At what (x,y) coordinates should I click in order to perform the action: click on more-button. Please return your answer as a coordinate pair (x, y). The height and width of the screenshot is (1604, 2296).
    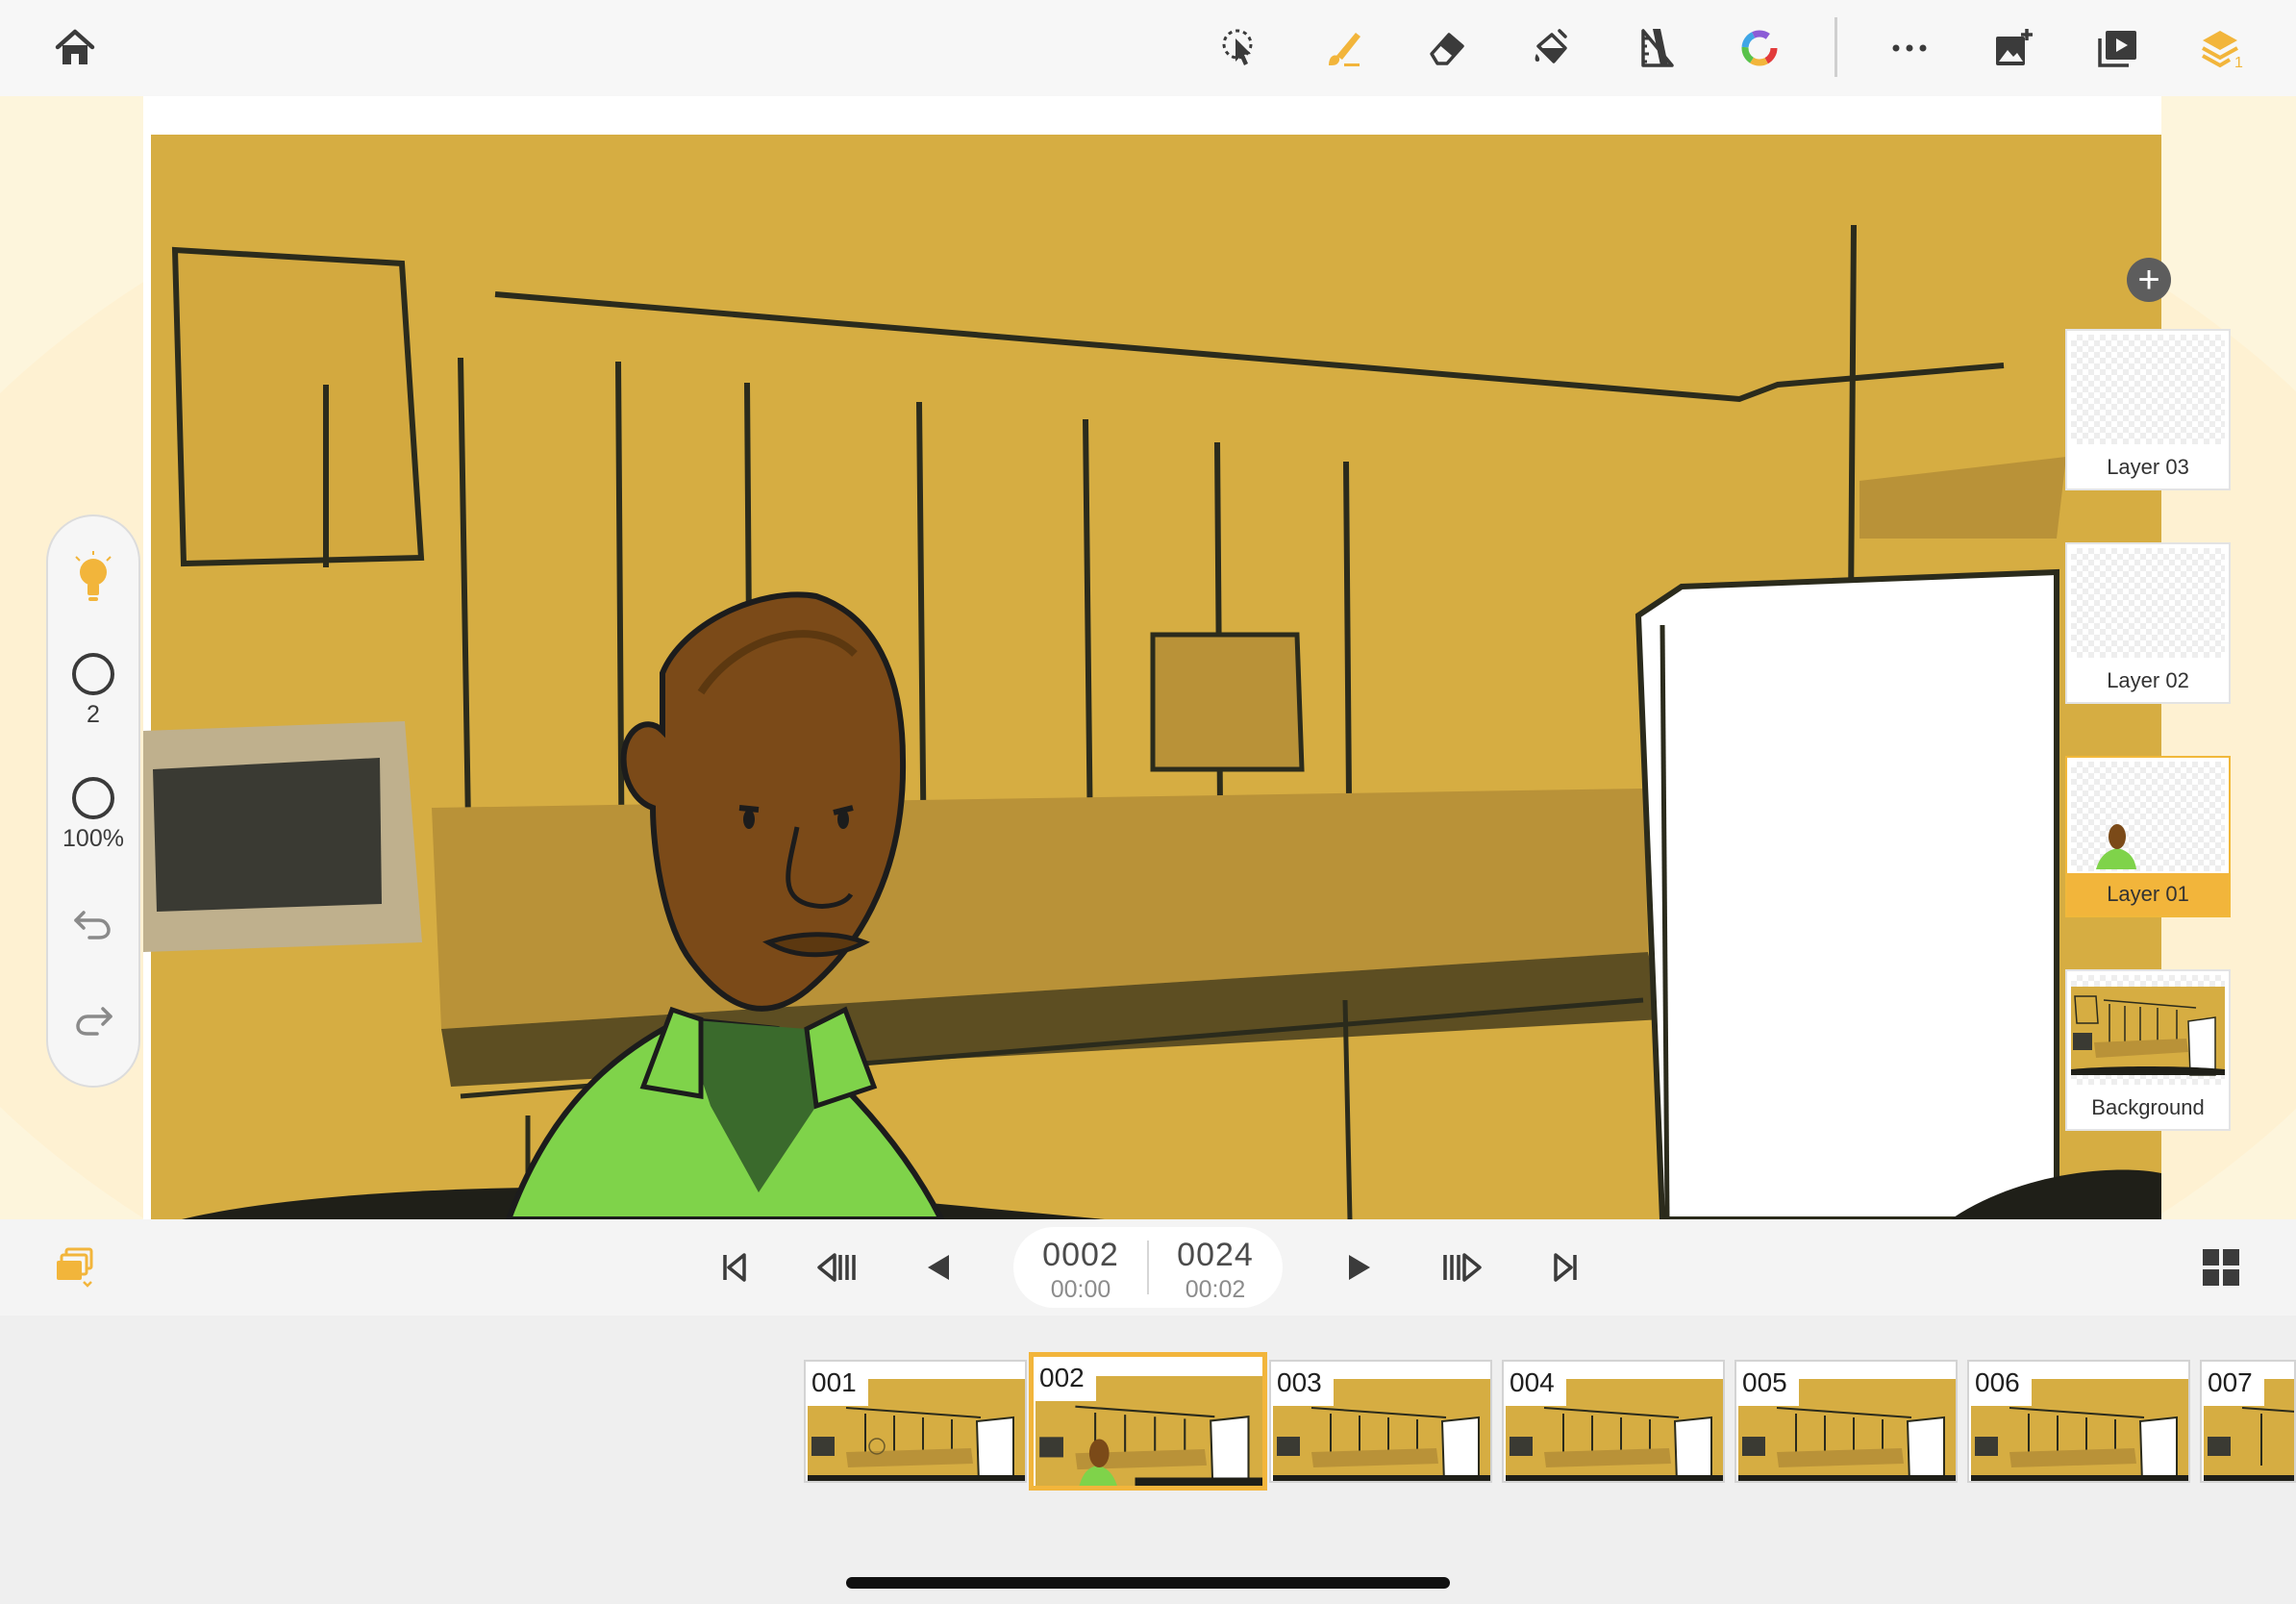
    Looking at the image, I should click on (1909, 48).